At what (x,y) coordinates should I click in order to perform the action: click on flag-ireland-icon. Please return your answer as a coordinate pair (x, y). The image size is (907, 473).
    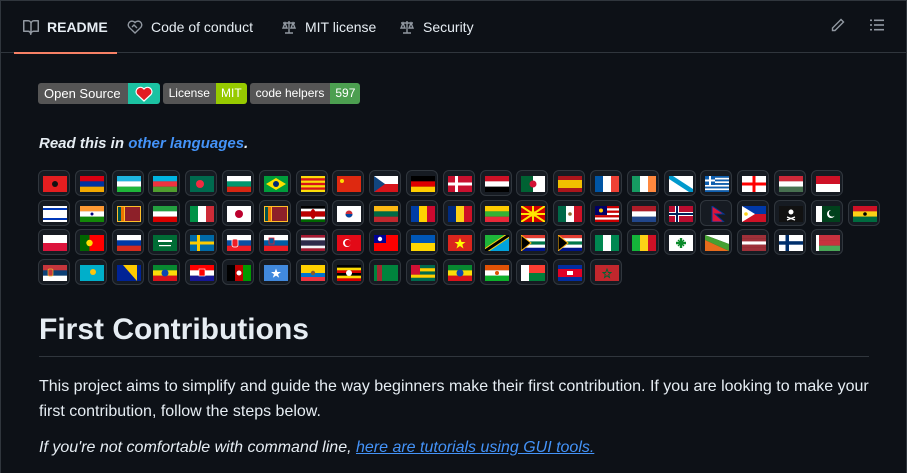
    Looking at the image, I should click on (642, 183).